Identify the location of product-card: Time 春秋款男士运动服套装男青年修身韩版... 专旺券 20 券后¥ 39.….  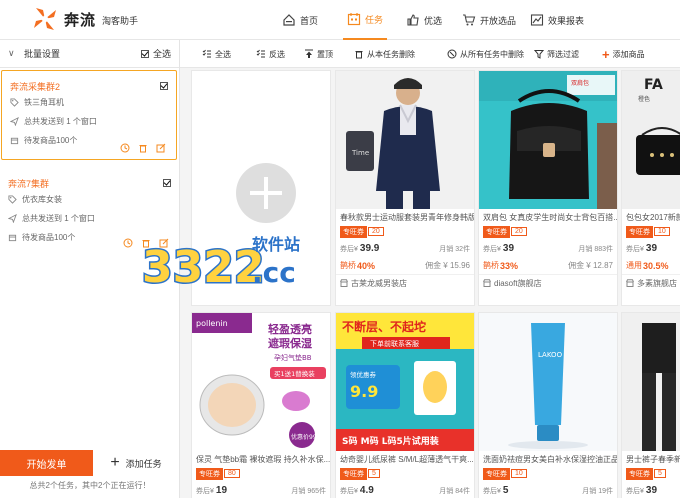
(405, 188).